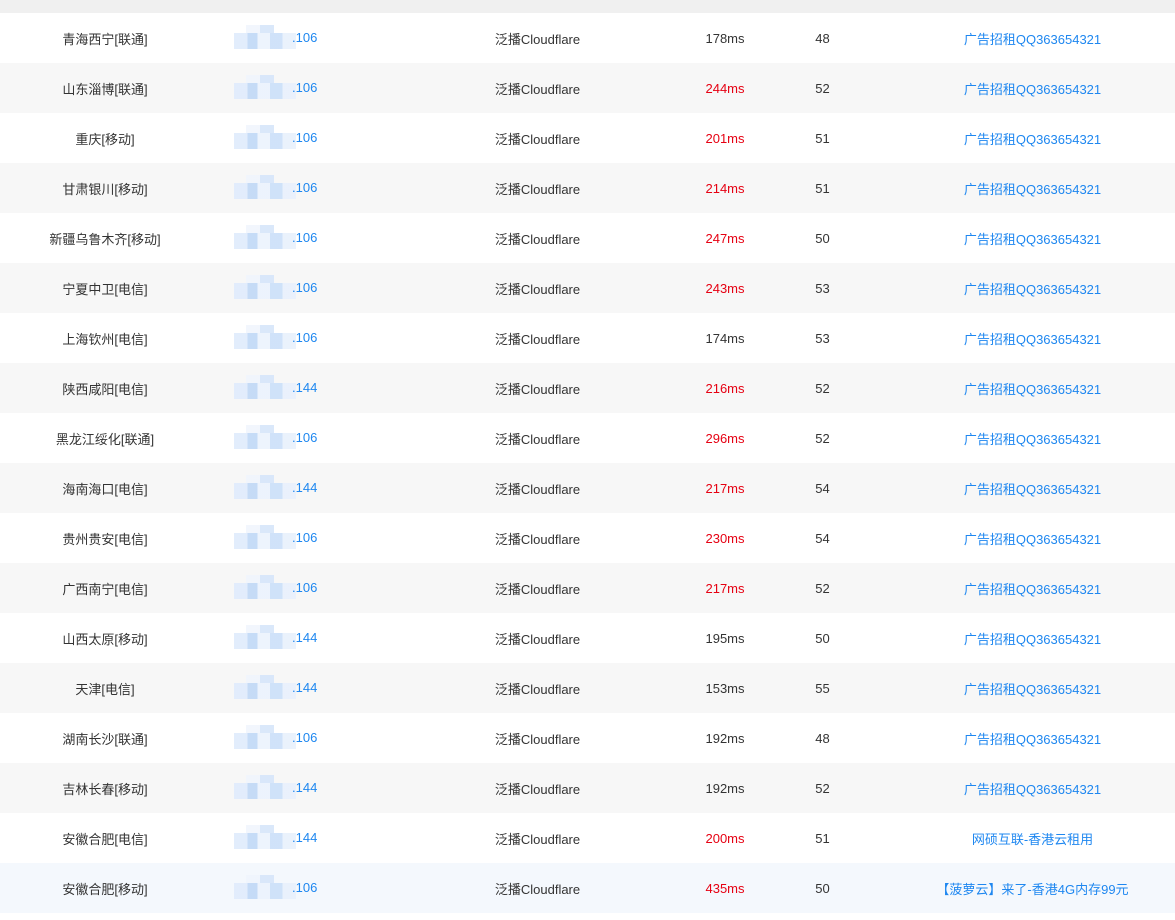 This screenshot has width=1175, height=920. Describe the element at coordinates (725, 38) in the screenshot. I see `response-time-cell: 178ms` at that location.